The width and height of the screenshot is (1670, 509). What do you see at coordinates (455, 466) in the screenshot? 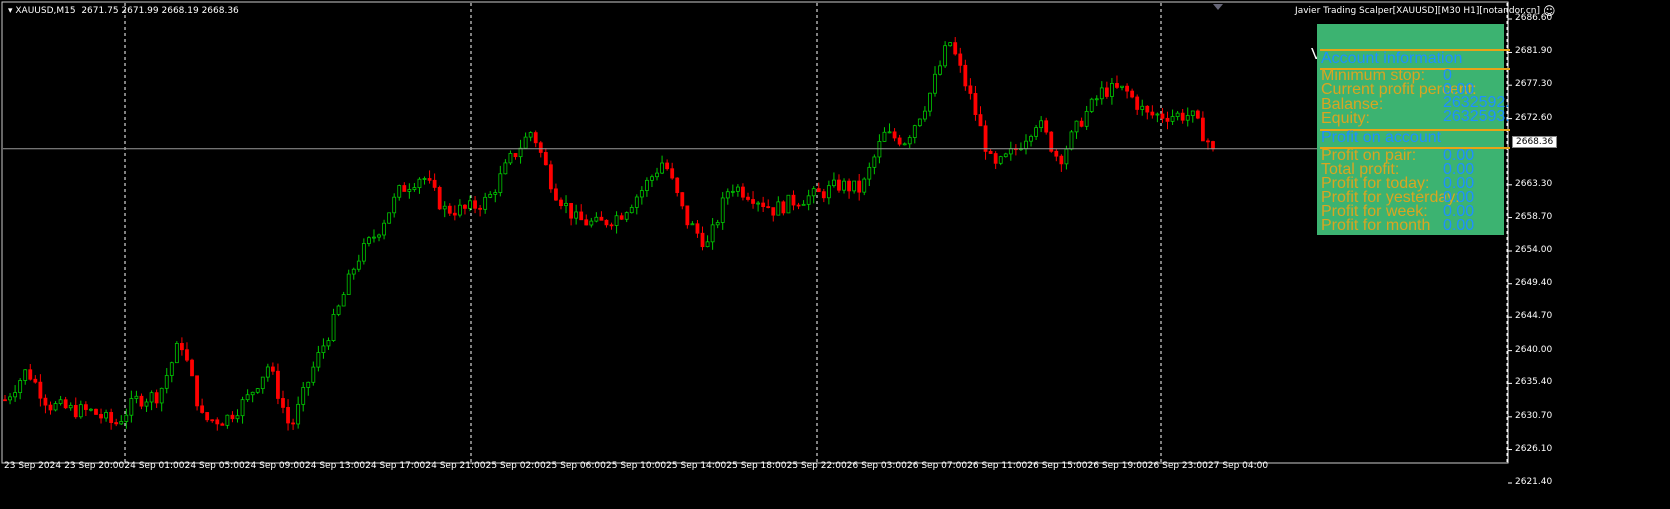
I see `time-label: 24 Sep 21:00` at bounding box center [455, 466].